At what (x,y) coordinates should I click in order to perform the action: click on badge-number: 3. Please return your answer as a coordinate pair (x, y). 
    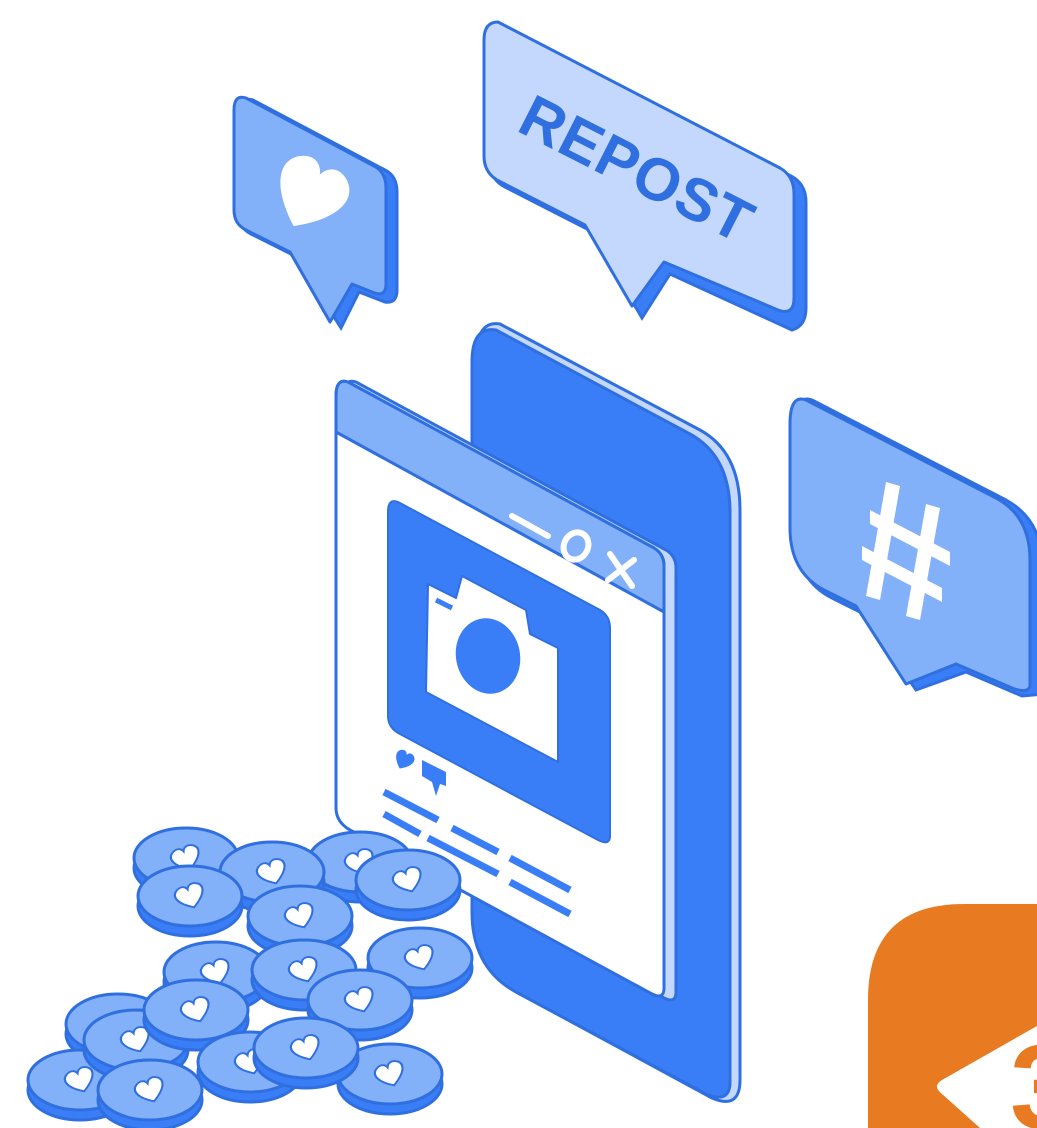
    Looking at the image, I should click on (1023, 1074).